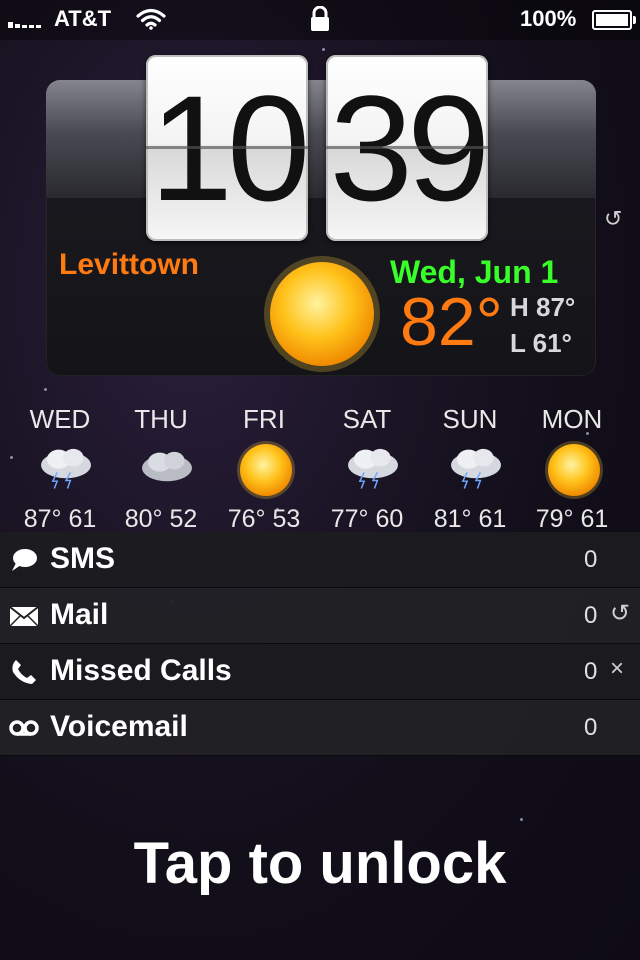 This screenshot has height=960, width=640. I want to click on forecast-temps: 79° 61, so click(572, 519).